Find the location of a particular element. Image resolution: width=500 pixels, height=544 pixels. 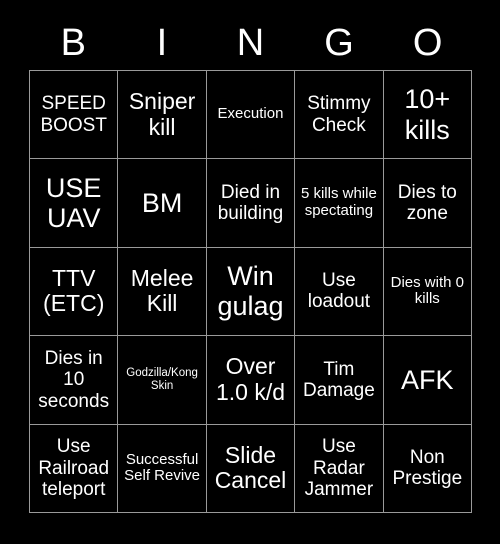

bingo-cell-label: Execution is located at coordinates (250, 114).